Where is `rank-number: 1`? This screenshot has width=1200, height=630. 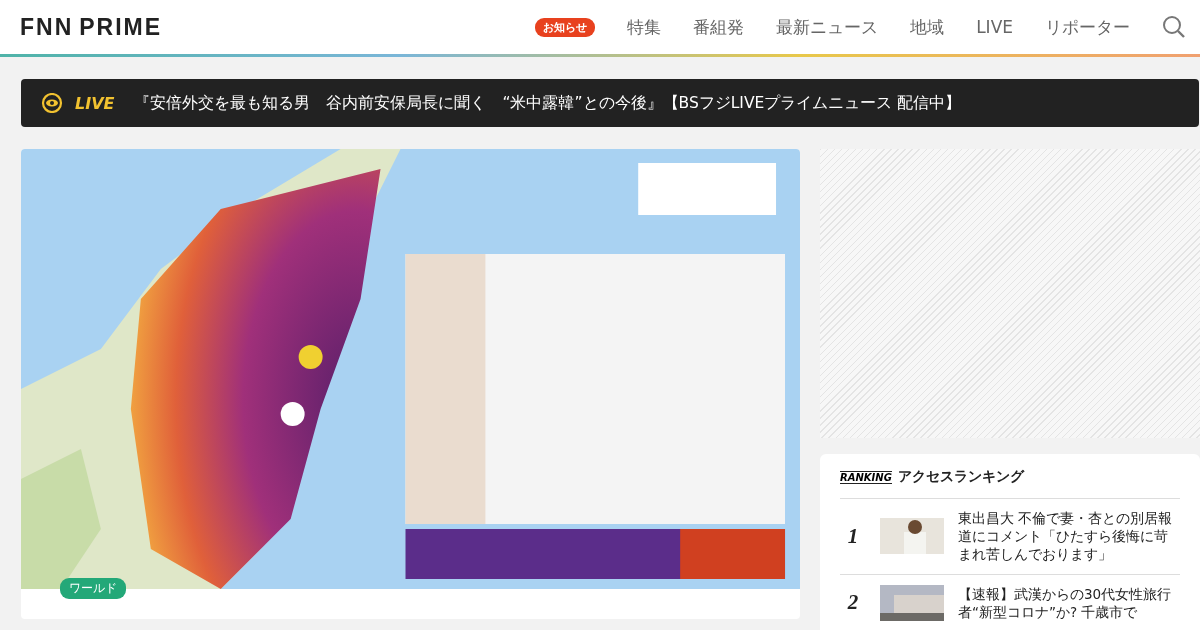
rank-number: 1 is located at coordinates (853, 536).